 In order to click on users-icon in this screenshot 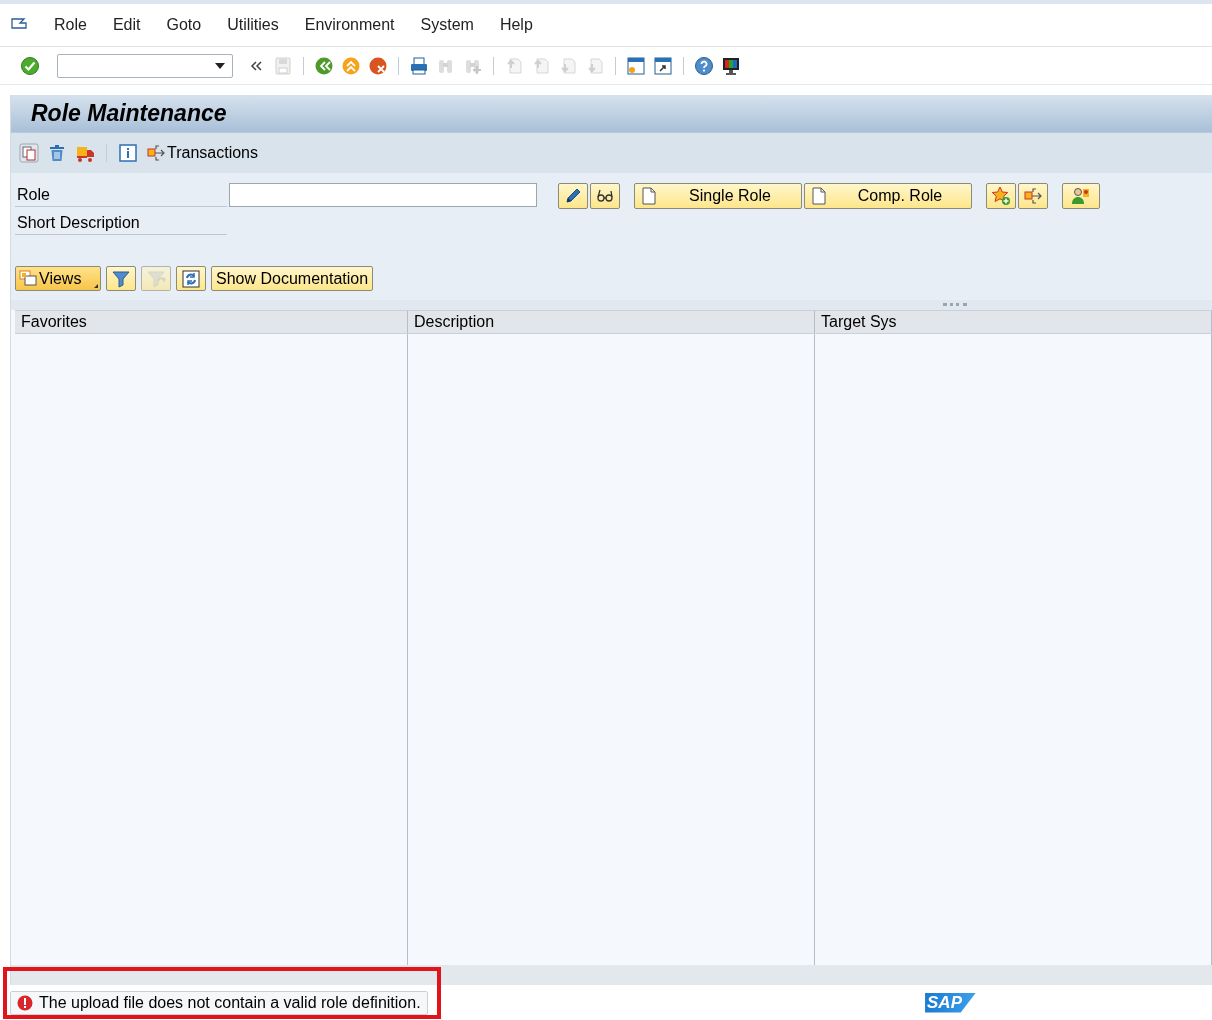, I will do `click(1081, 196)`.